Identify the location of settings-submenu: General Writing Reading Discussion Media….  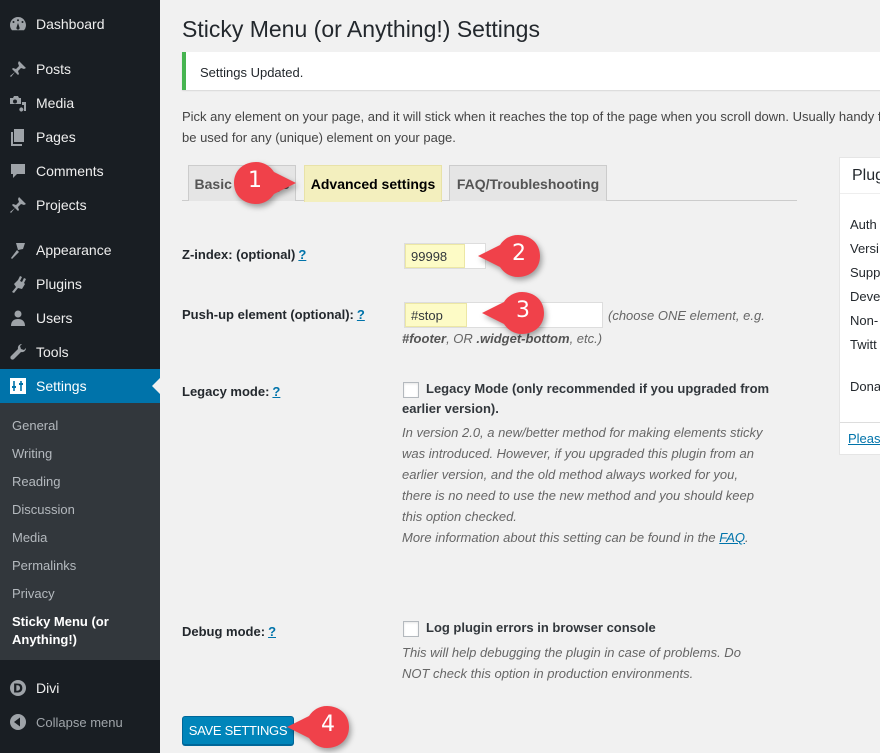
(80, 531).